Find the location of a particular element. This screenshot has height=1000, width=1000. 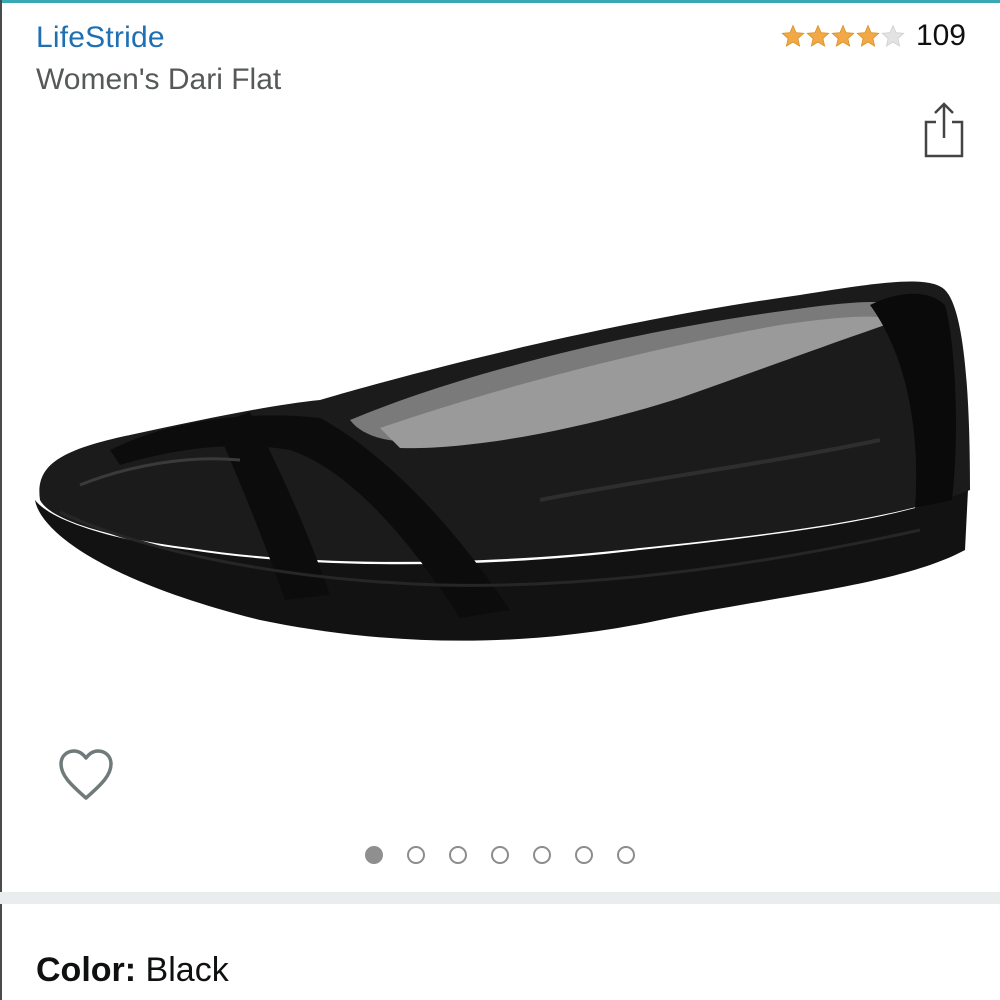

heart-outline-icon is located at coordinates (86, 775).